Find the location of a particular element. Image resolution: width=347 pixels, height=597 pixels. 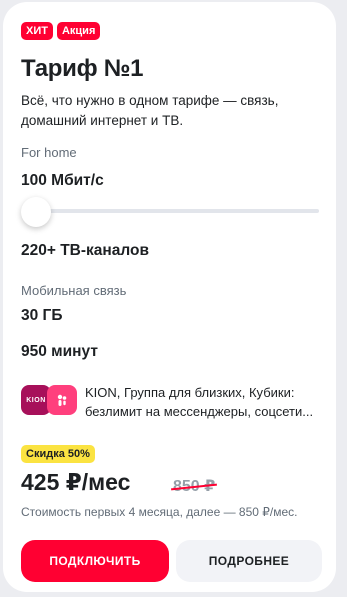

internet-speed: 100 Мбит/с is located at coordinates (62, 180).